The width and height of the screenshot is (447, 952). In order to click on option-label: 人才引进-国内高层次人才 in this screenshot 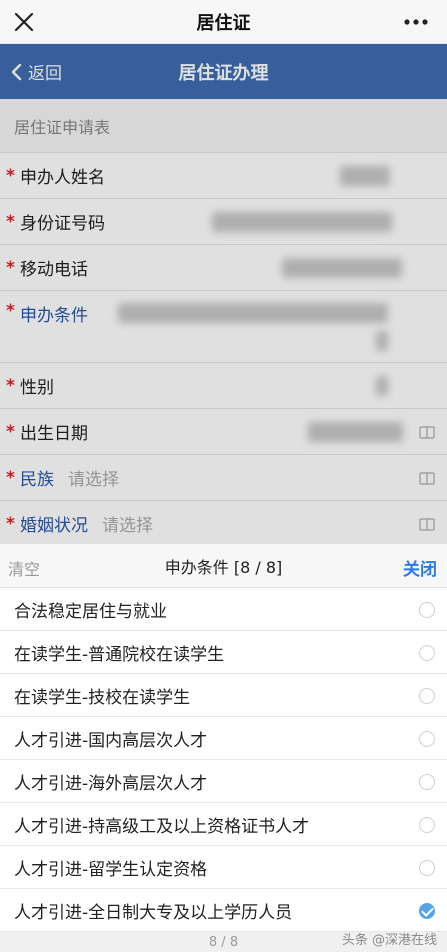, I will do `click(111, 740)`.